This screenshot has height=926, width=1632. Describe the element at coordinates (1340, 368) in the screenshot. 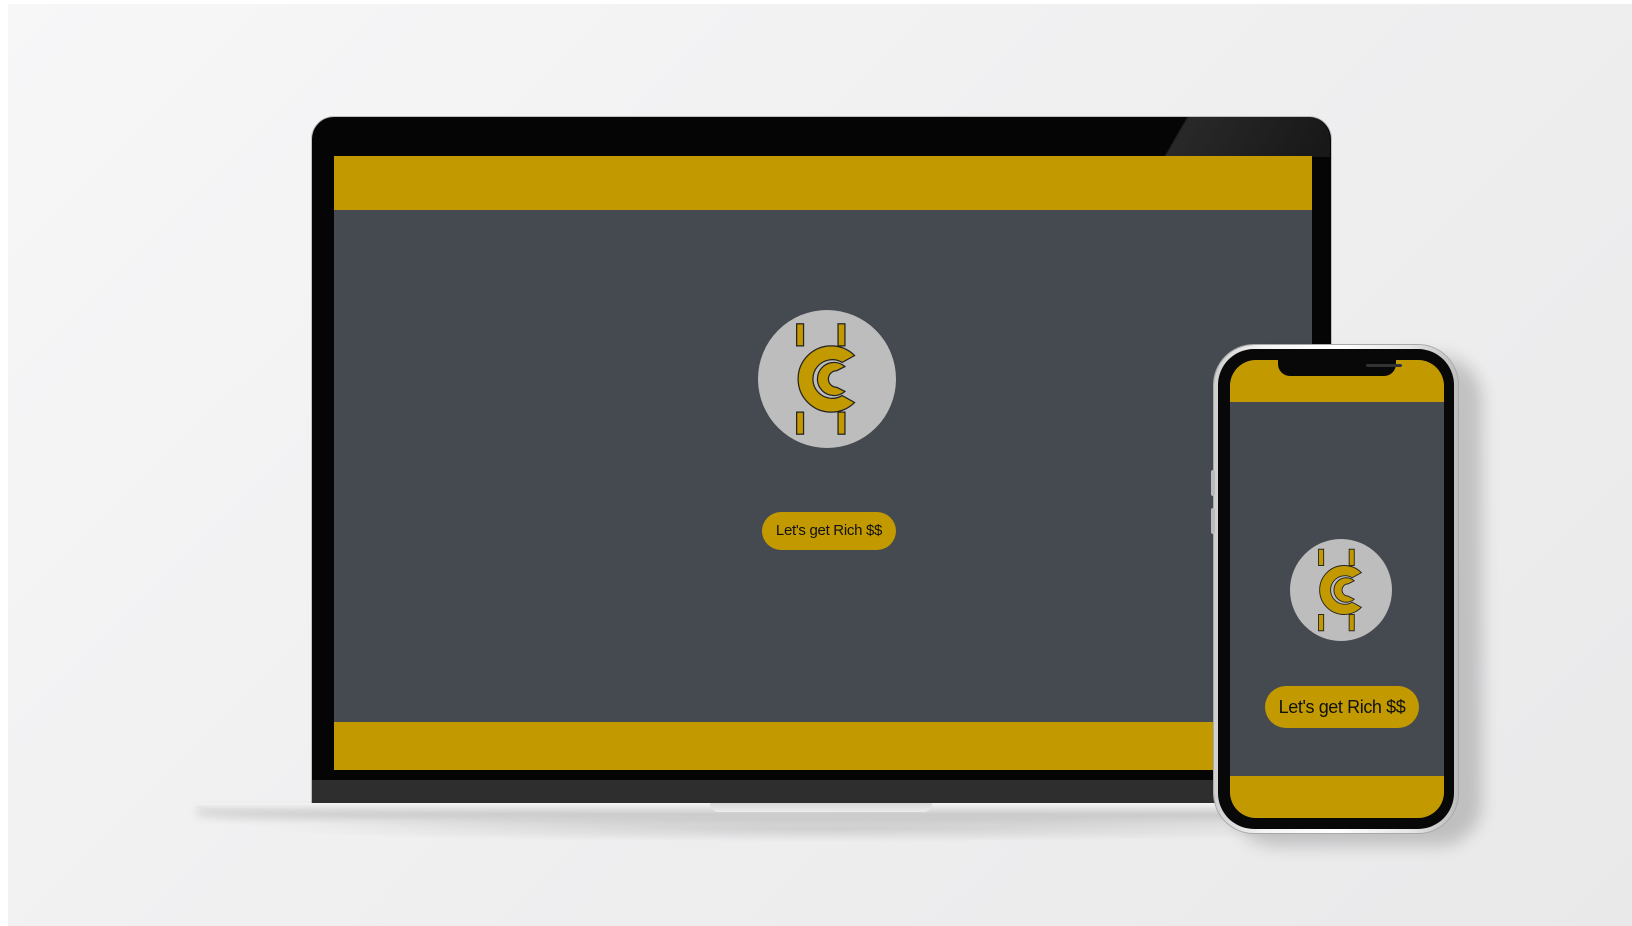

I see `phone-notch` at that location.